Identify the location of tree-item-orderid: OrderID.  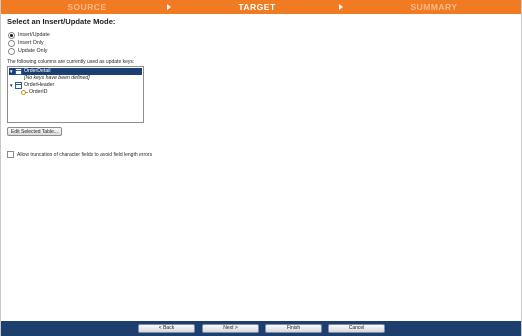
(34, 92).